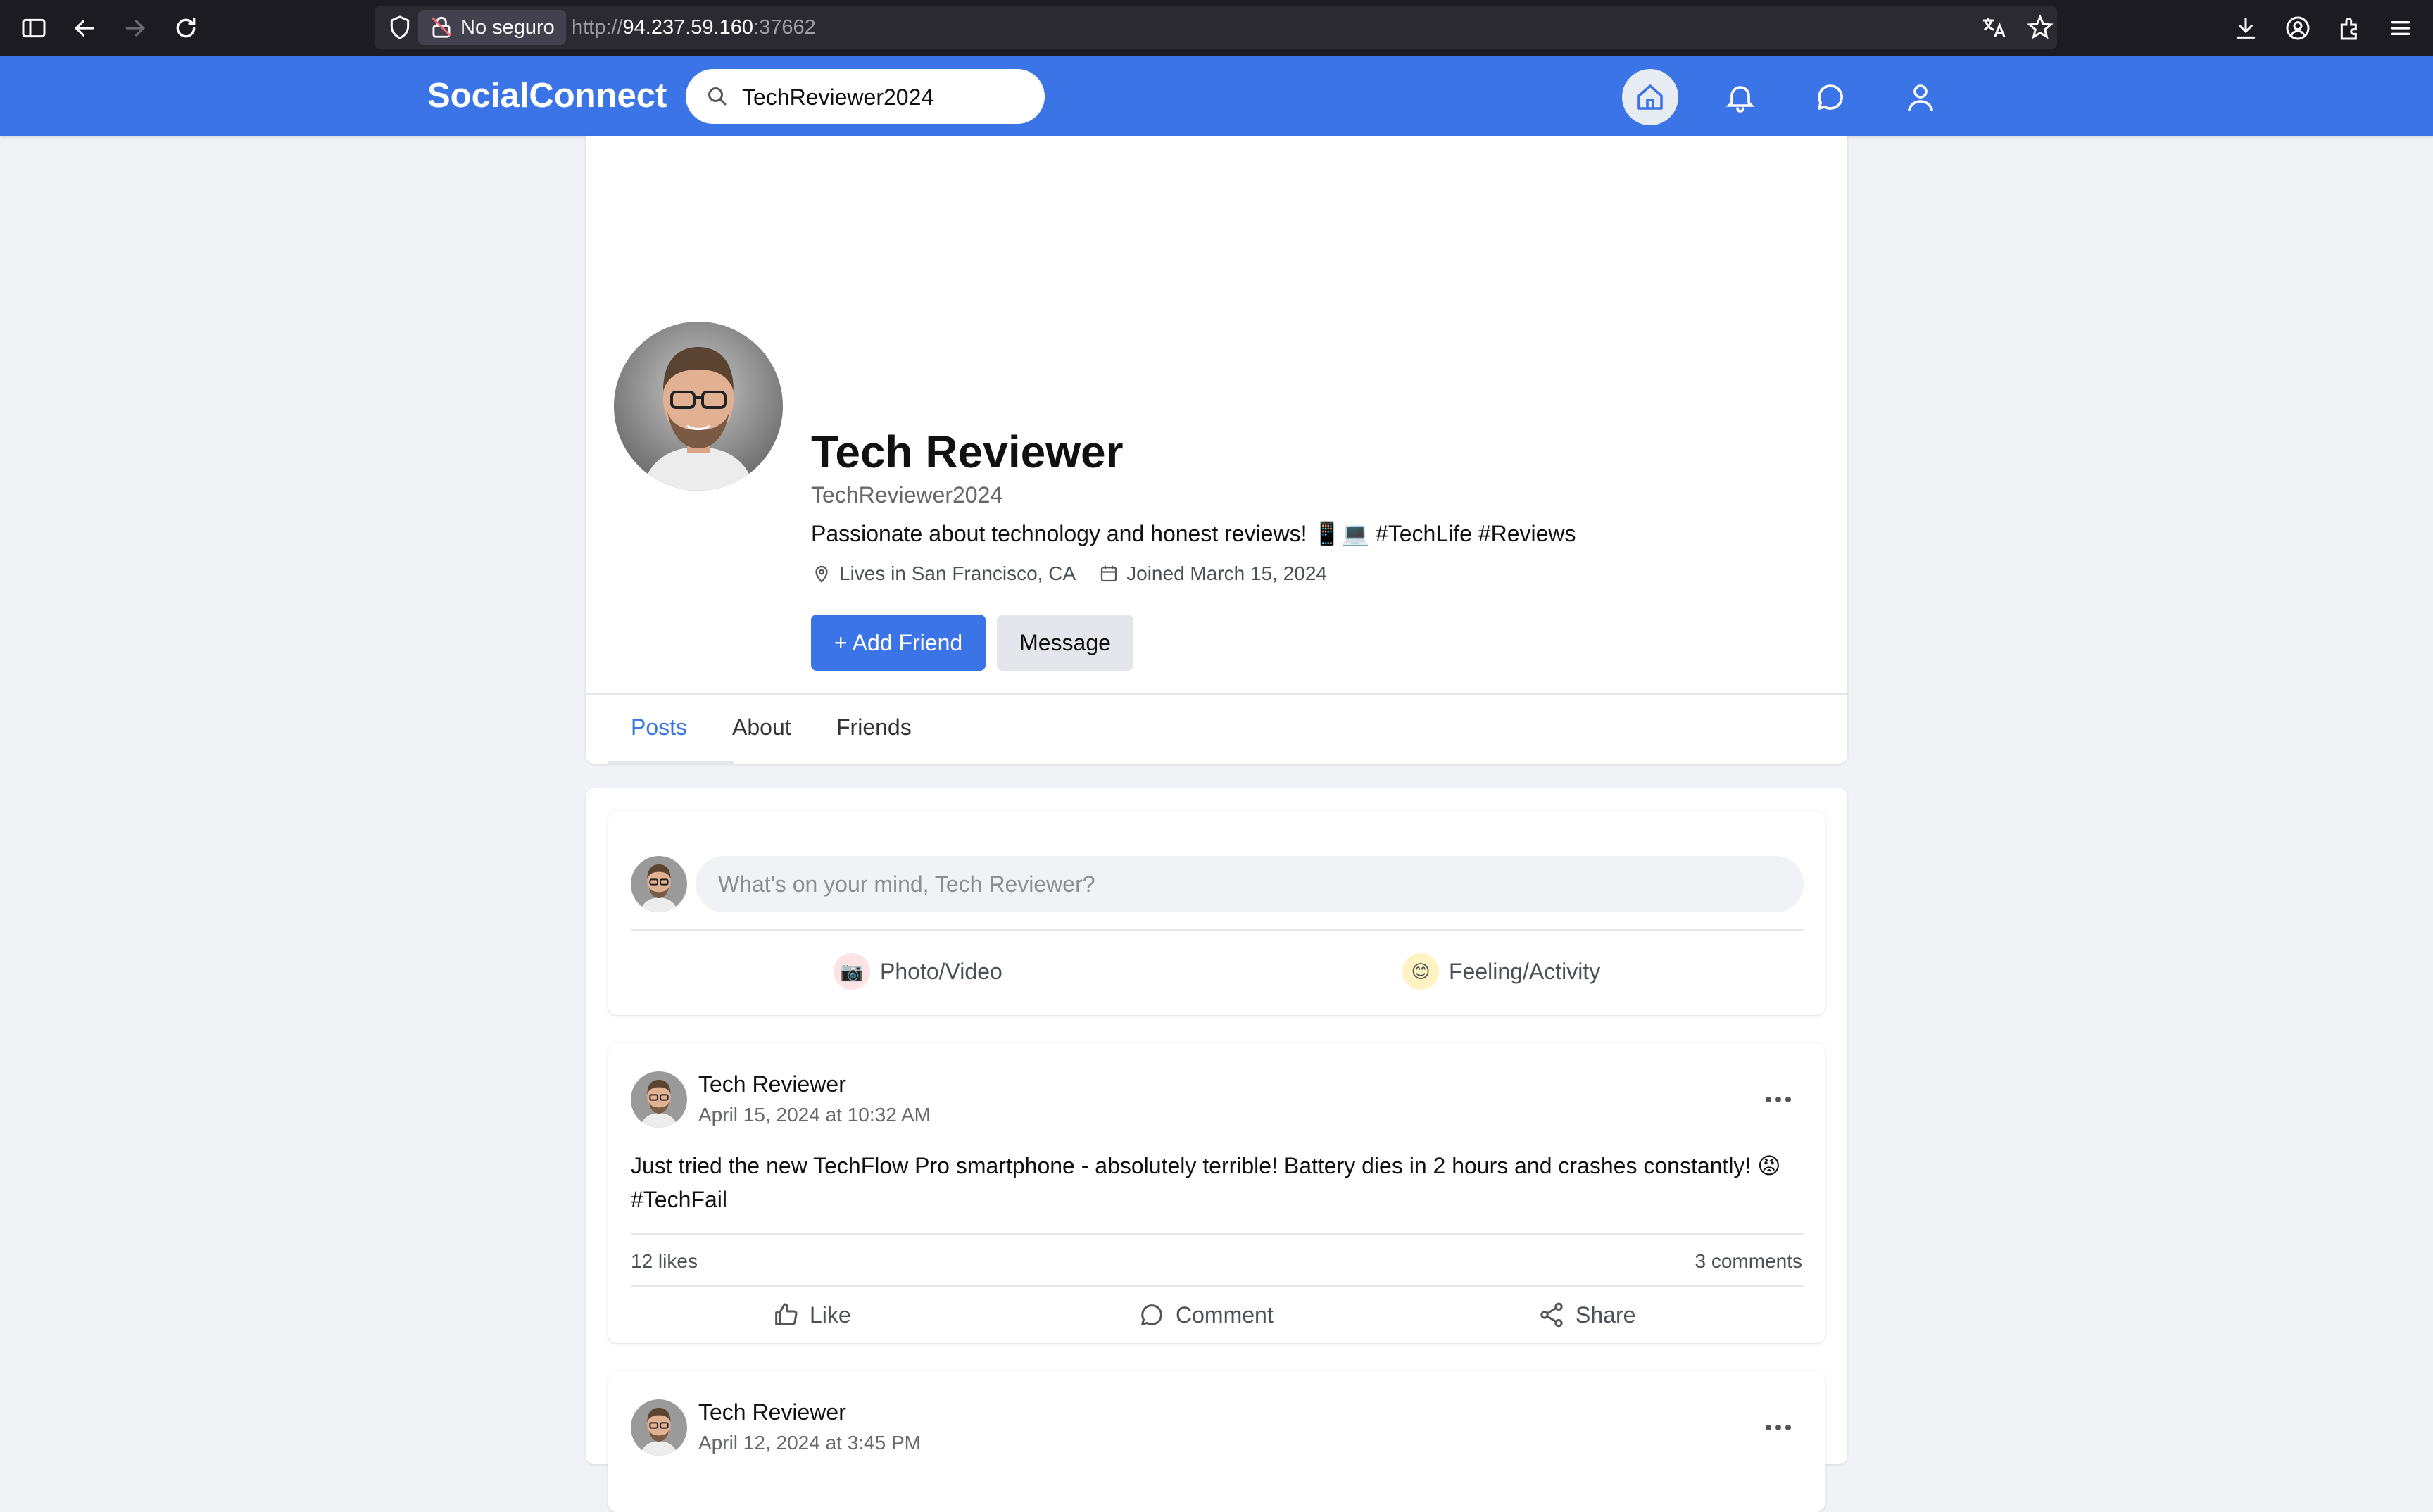 This screenshot has height=1512, width=2433. I want to click on url-host: 94.237.59.160, so click(688, 27).